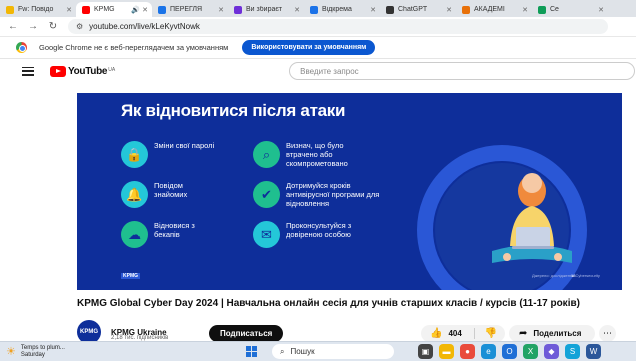 The image size is (636, 361). What do you see at coordinates (554, 9) in the screenshot?
I see `tab-title: Се` at bounding box center [554, 9].